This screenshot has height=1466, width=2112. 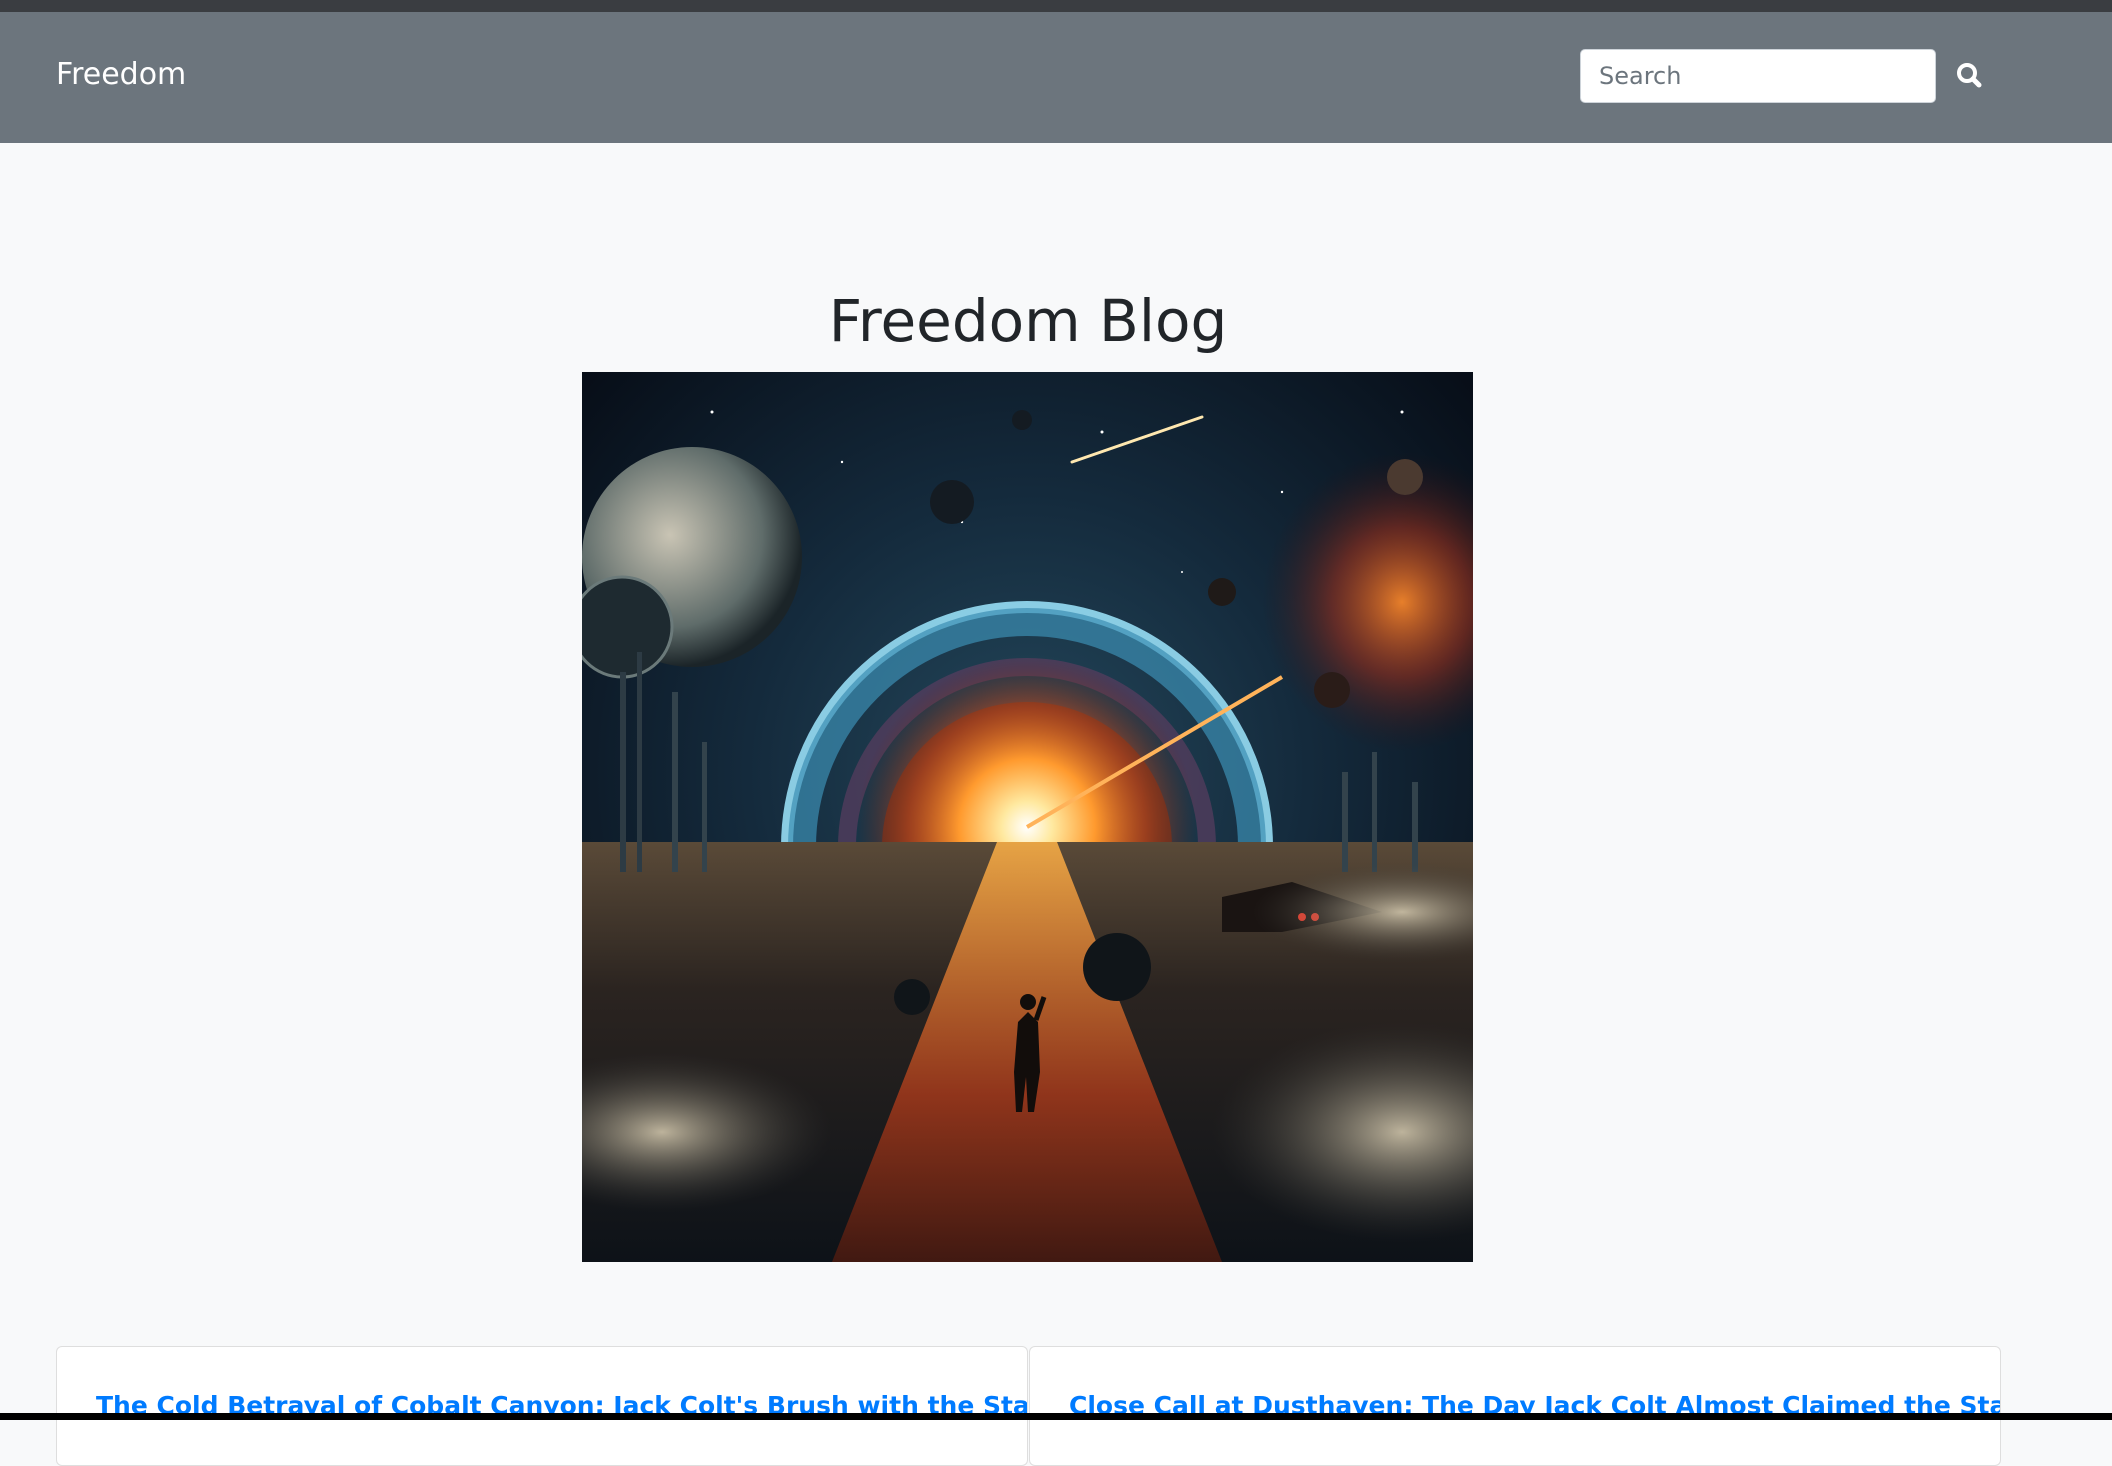 I want to click on page-title: Freedom Blog, so click(x=1028, y=321).